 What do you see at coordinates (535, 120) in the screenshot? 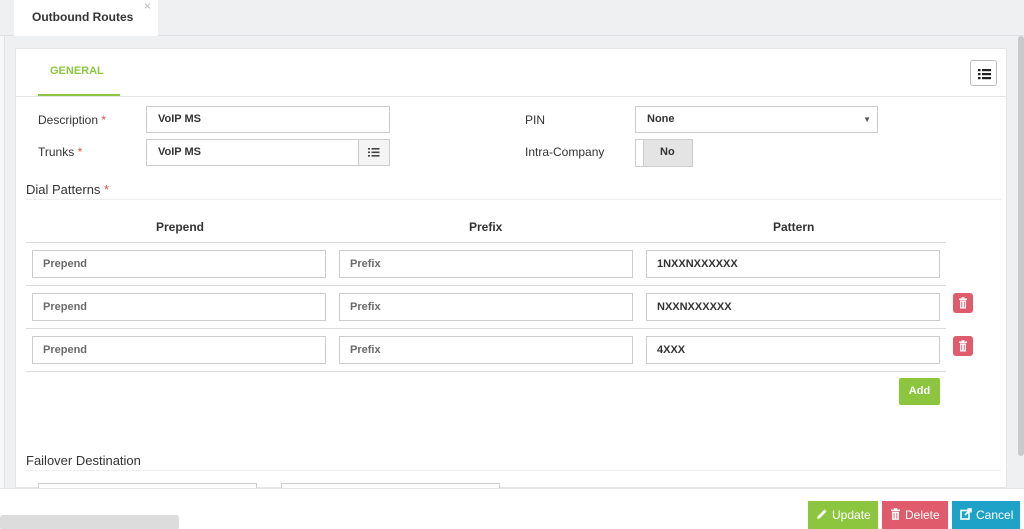
I see `pin-label: PIN` at bounding box center [535, 120].